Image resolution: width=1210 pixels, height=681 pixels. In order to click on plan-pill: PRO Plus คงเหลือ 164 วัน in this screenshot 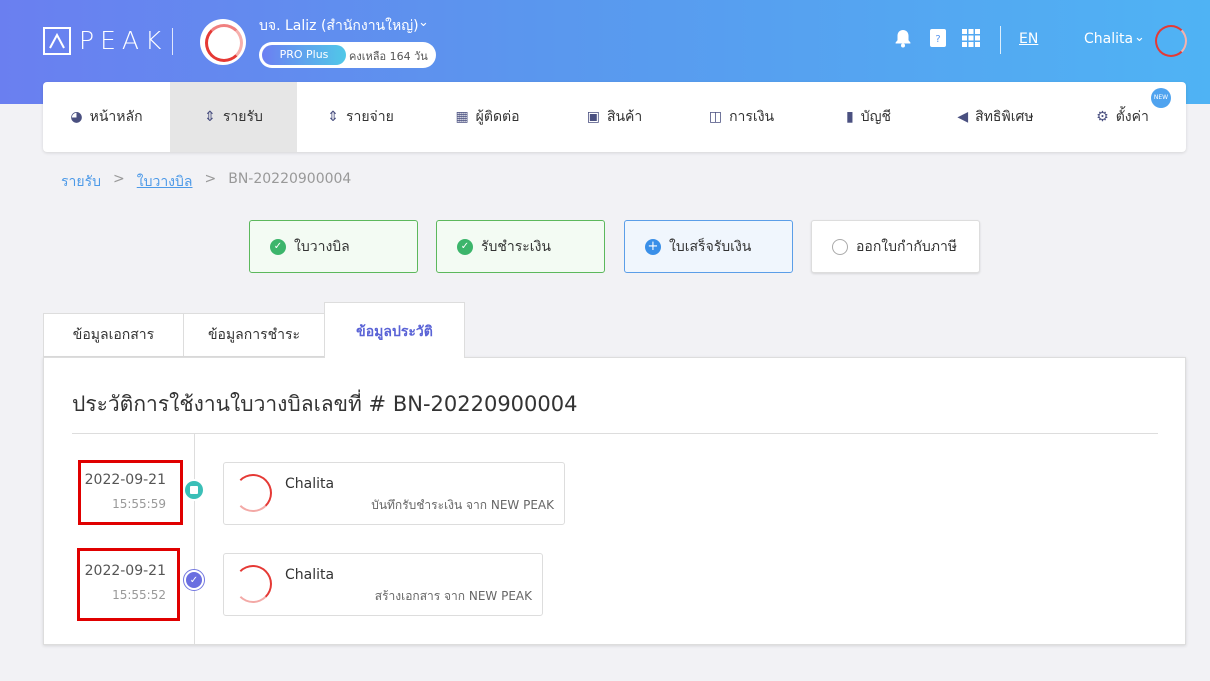, I will do `click(347, 55)`.